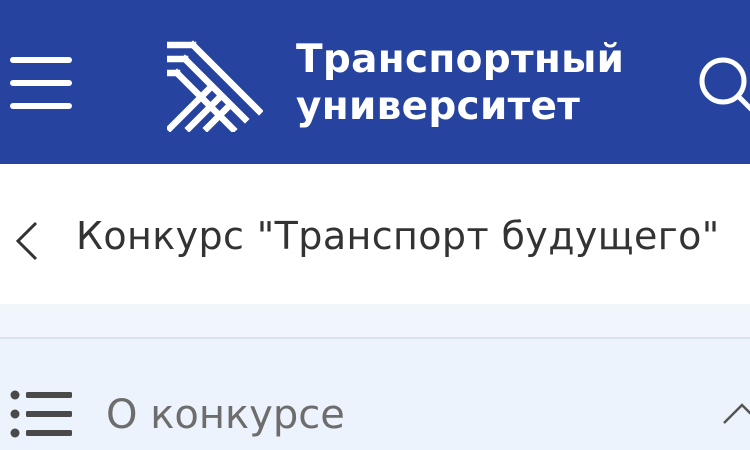 This screenshot has width=750, height=450. I want to click on brand-line-2: университет, so click(438, 106).